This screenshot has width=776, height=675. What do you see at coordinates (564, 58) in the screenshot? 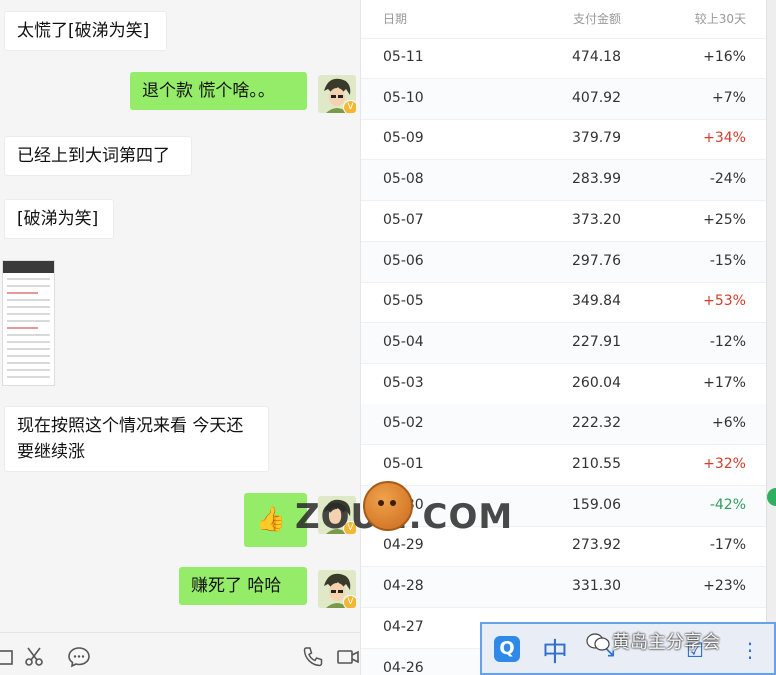
I see `table-row: 05-11 474.18 +16%` at bounding box center [564, 58].